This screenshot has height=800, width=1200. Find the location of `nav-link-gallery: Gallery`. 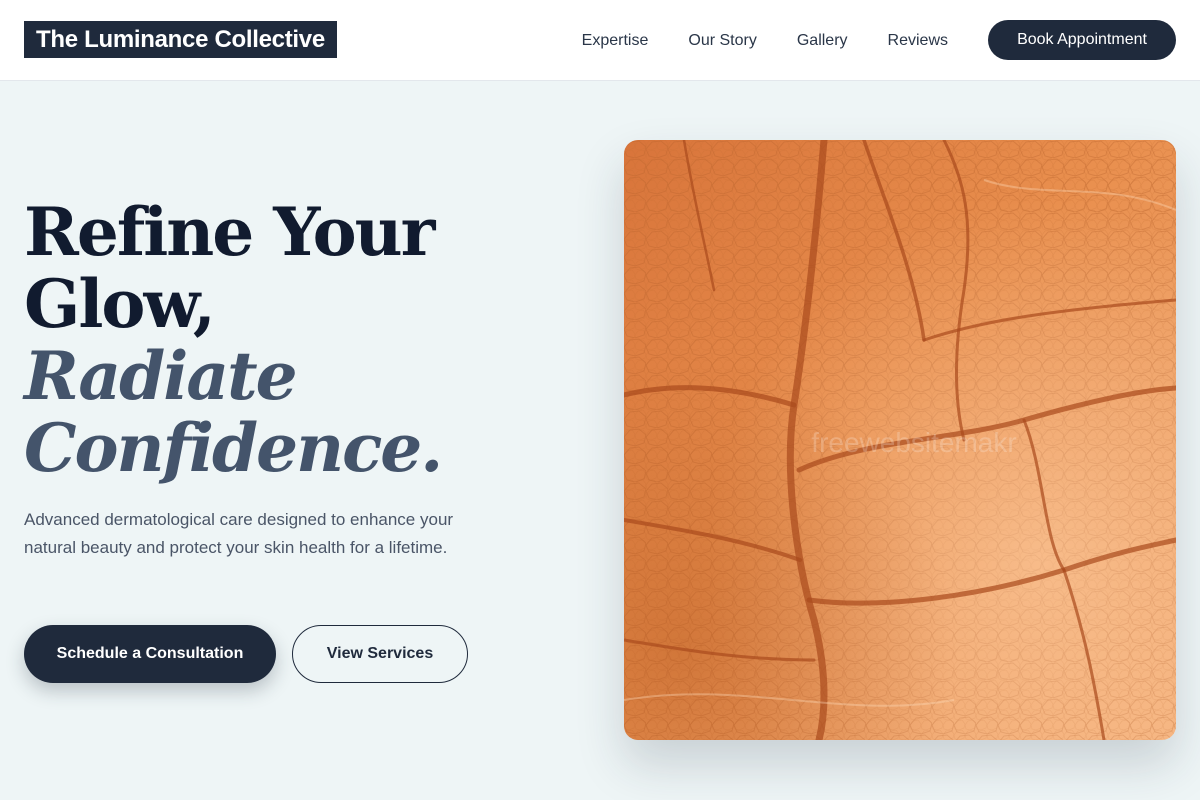

nav-link-gallery: Gallery is located at coordinates (822, 41).